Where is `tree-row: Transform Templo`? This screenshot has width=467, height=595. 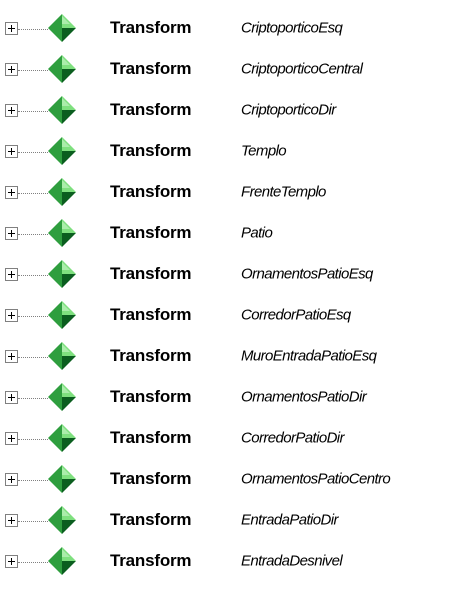 tree-row: Transform Templo is located at coordinates (233, 151).